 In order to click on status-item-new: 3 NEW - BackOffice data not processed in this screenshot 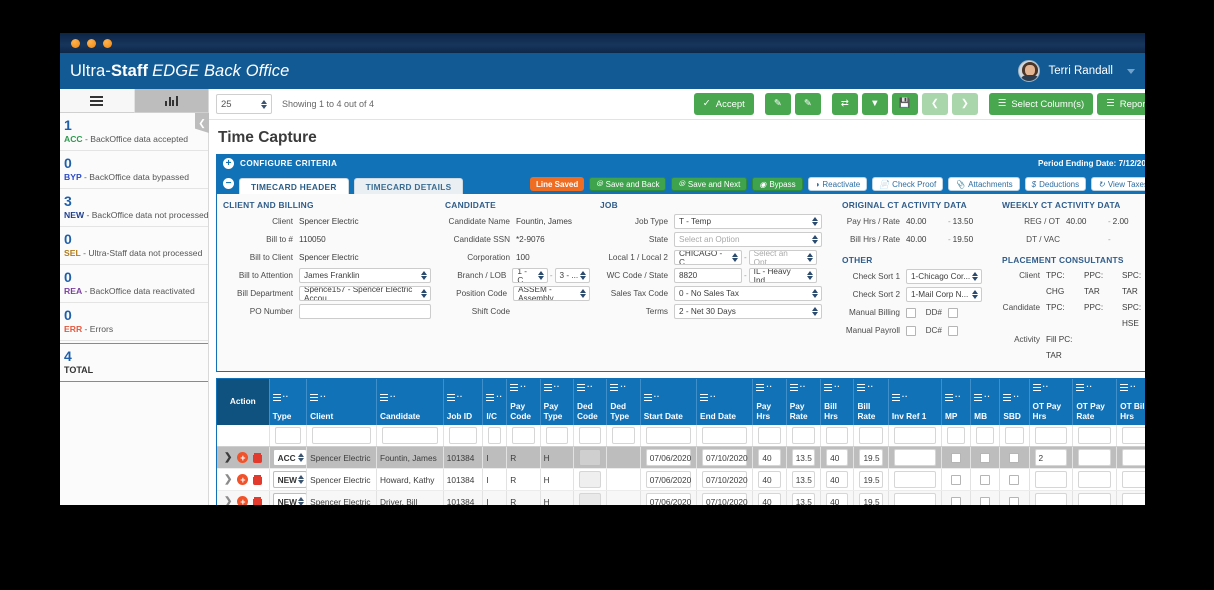, I will do `click(134, 208)`.